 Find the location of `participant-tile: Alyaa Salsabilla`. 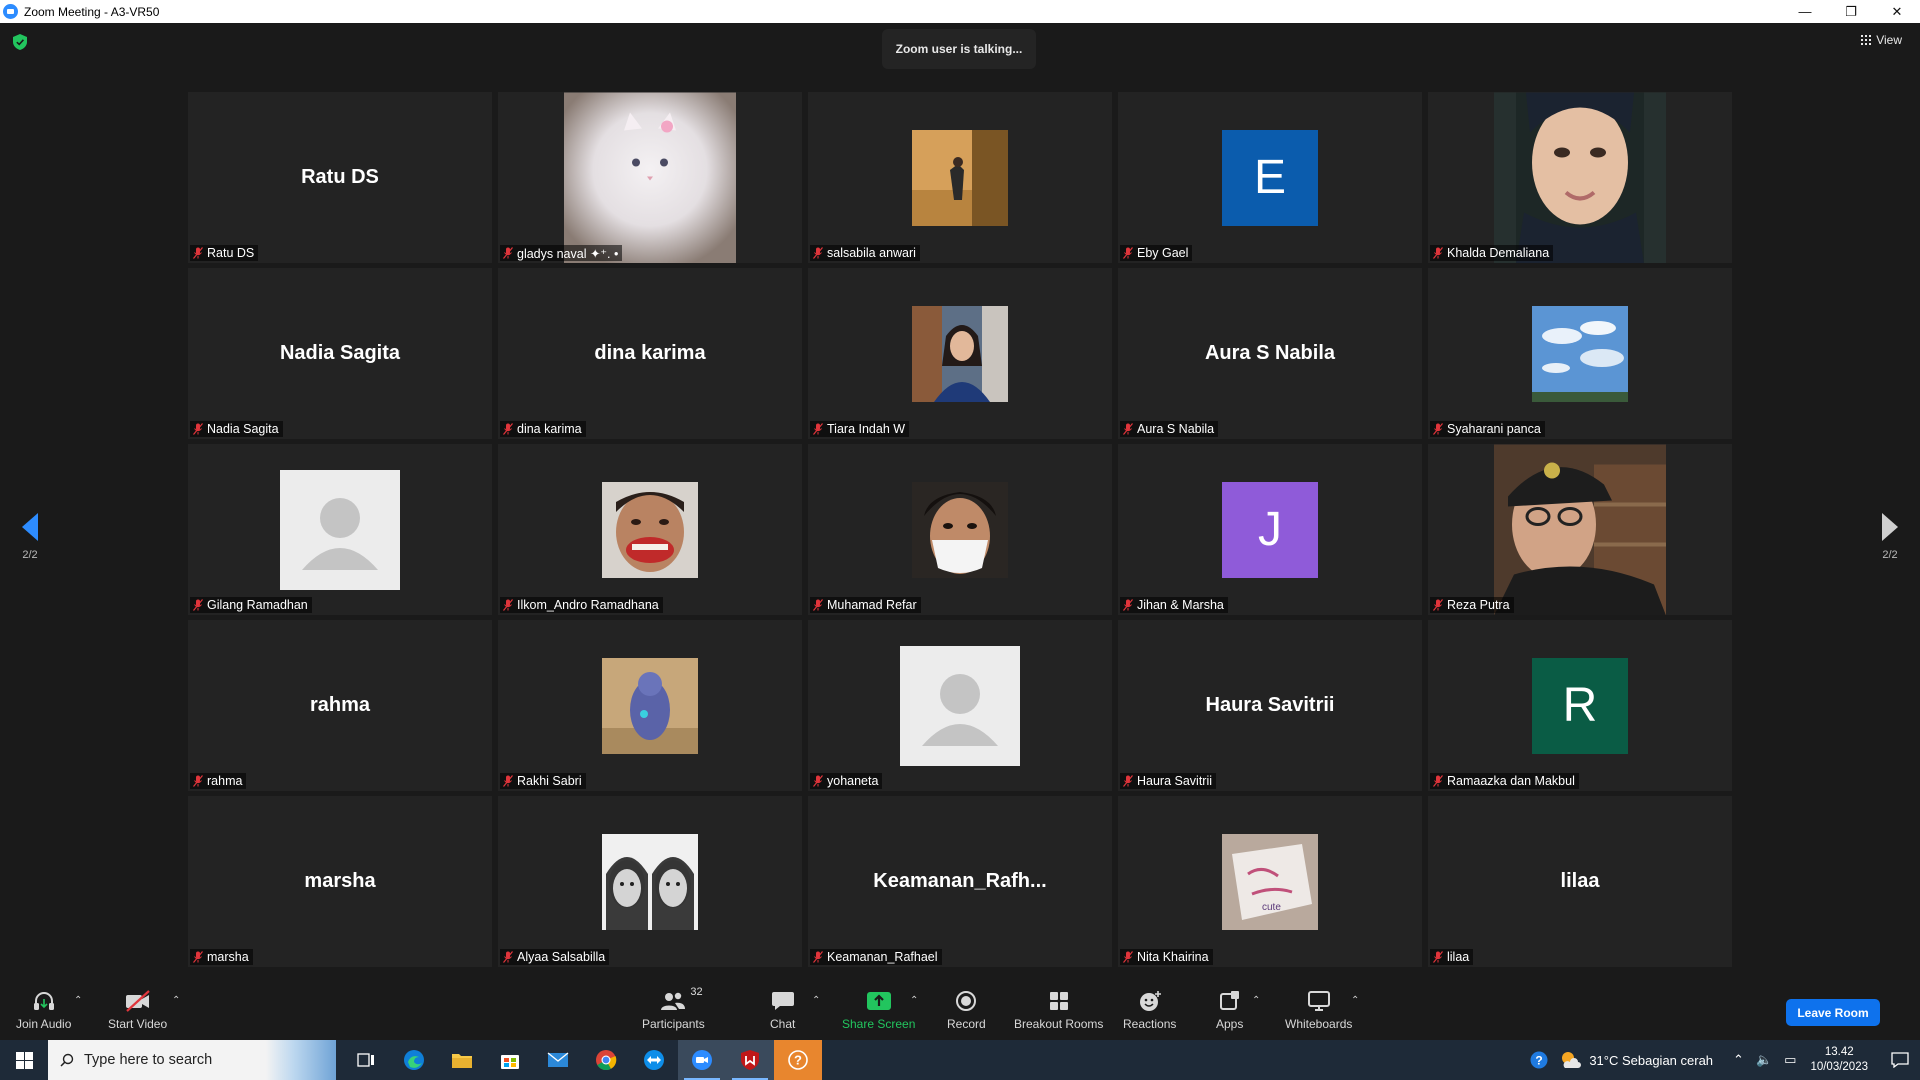

participant-tile: Alyaa Salsabilla is located at coordinates (650, 881).